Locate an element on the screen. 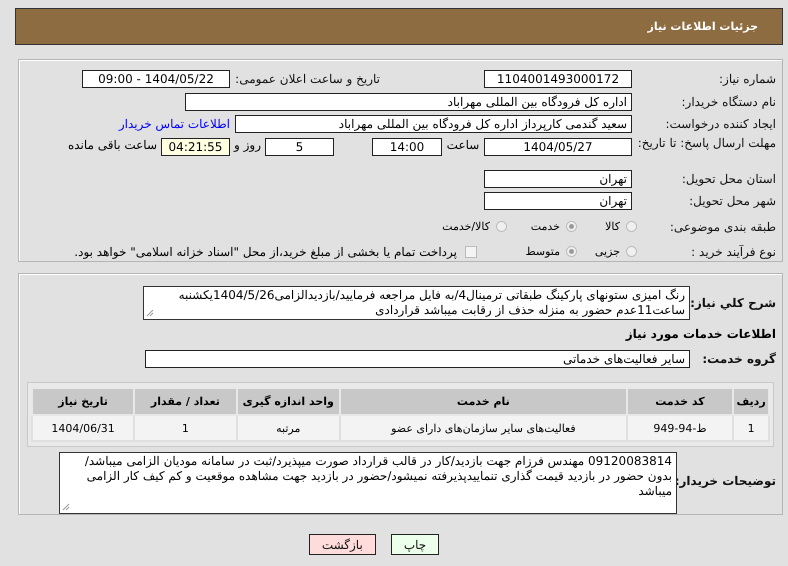 This screenshot has width=788, height=566. field-label: ساعت باقی مانده is located at coordinates (112, 145).